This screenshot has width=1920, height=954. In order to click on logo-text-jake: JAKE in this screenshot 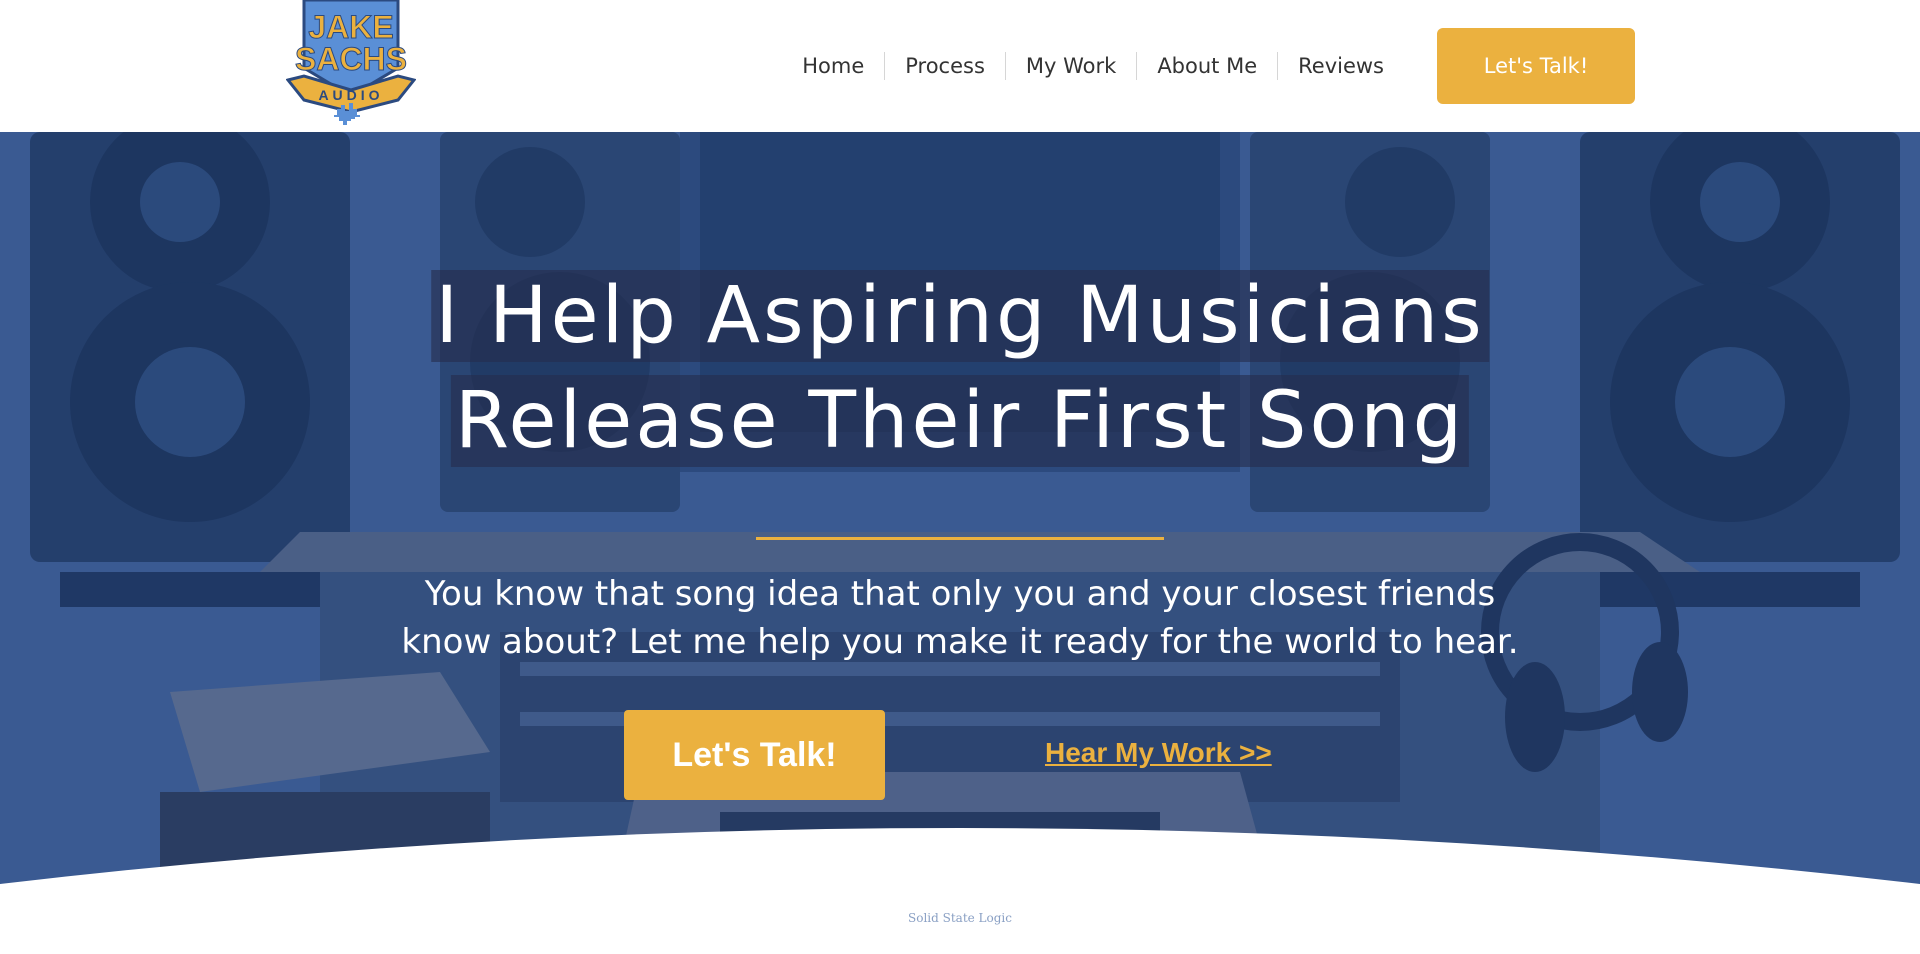, I will do `click(350, 27)`.